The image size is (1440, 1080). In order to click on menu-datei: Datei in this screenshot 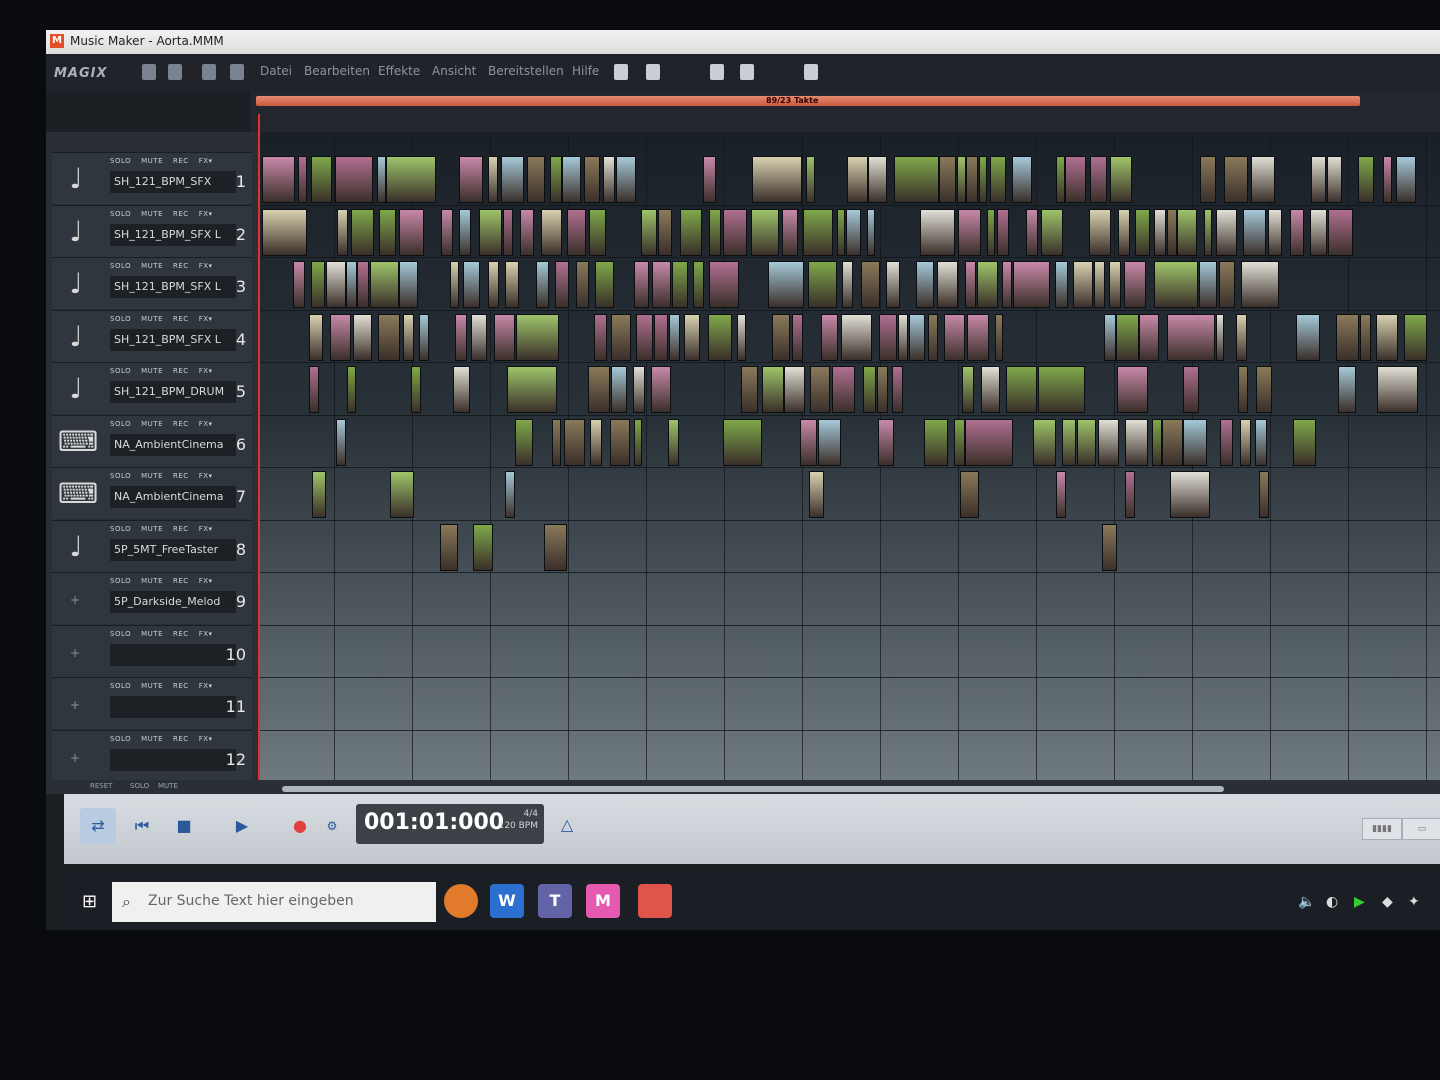, I will do `click(276, 71)`.